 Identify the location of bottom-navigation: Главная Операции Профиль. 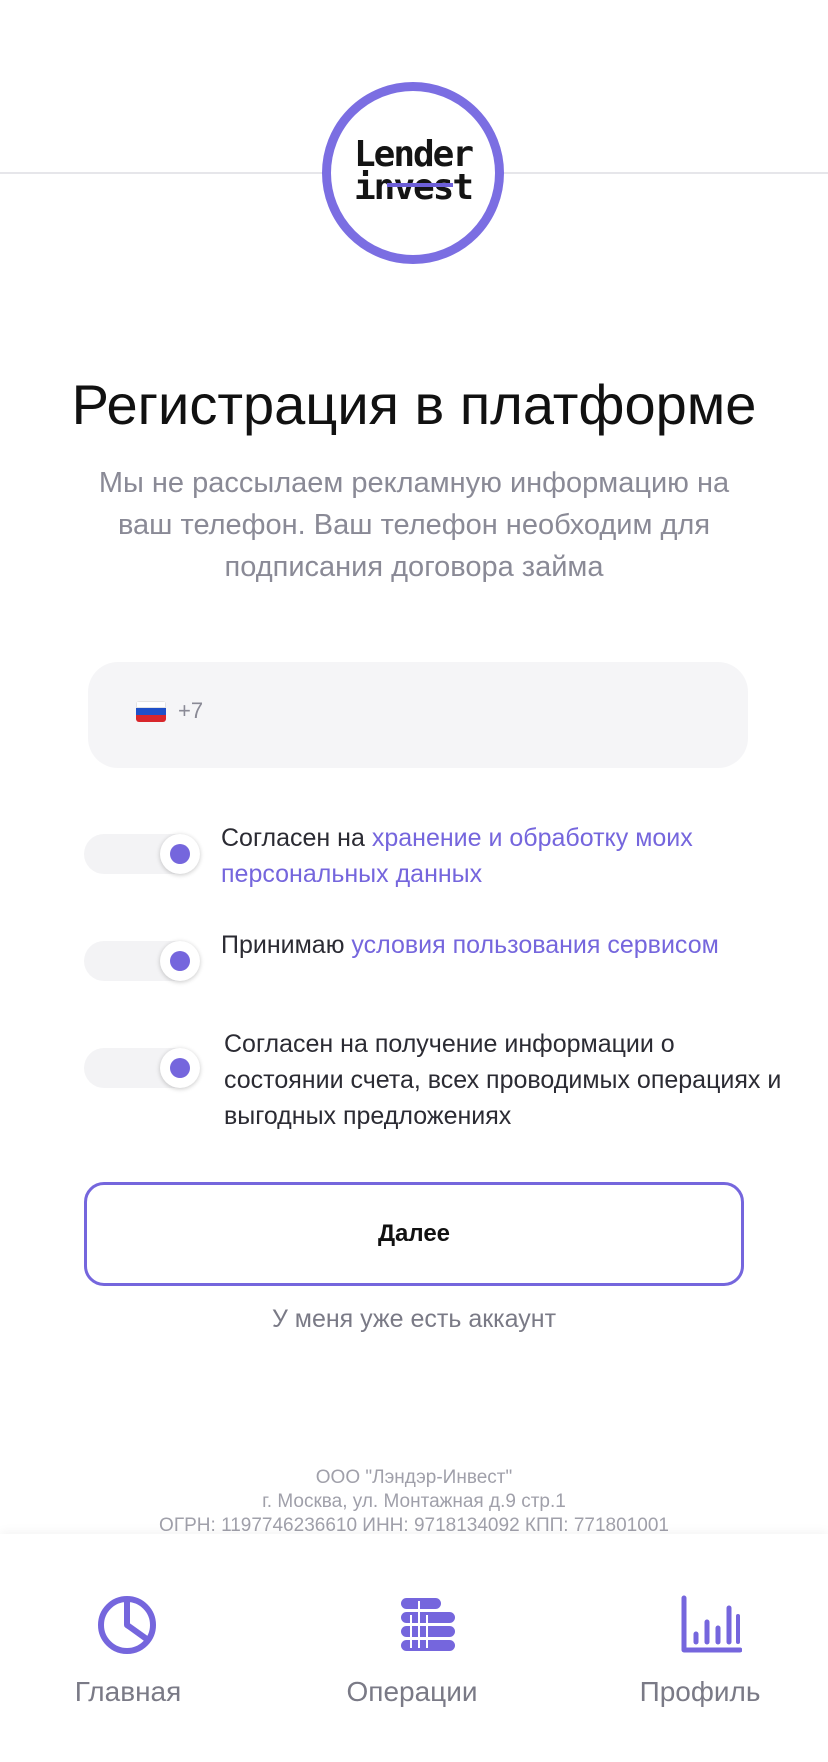
(414, 1648).